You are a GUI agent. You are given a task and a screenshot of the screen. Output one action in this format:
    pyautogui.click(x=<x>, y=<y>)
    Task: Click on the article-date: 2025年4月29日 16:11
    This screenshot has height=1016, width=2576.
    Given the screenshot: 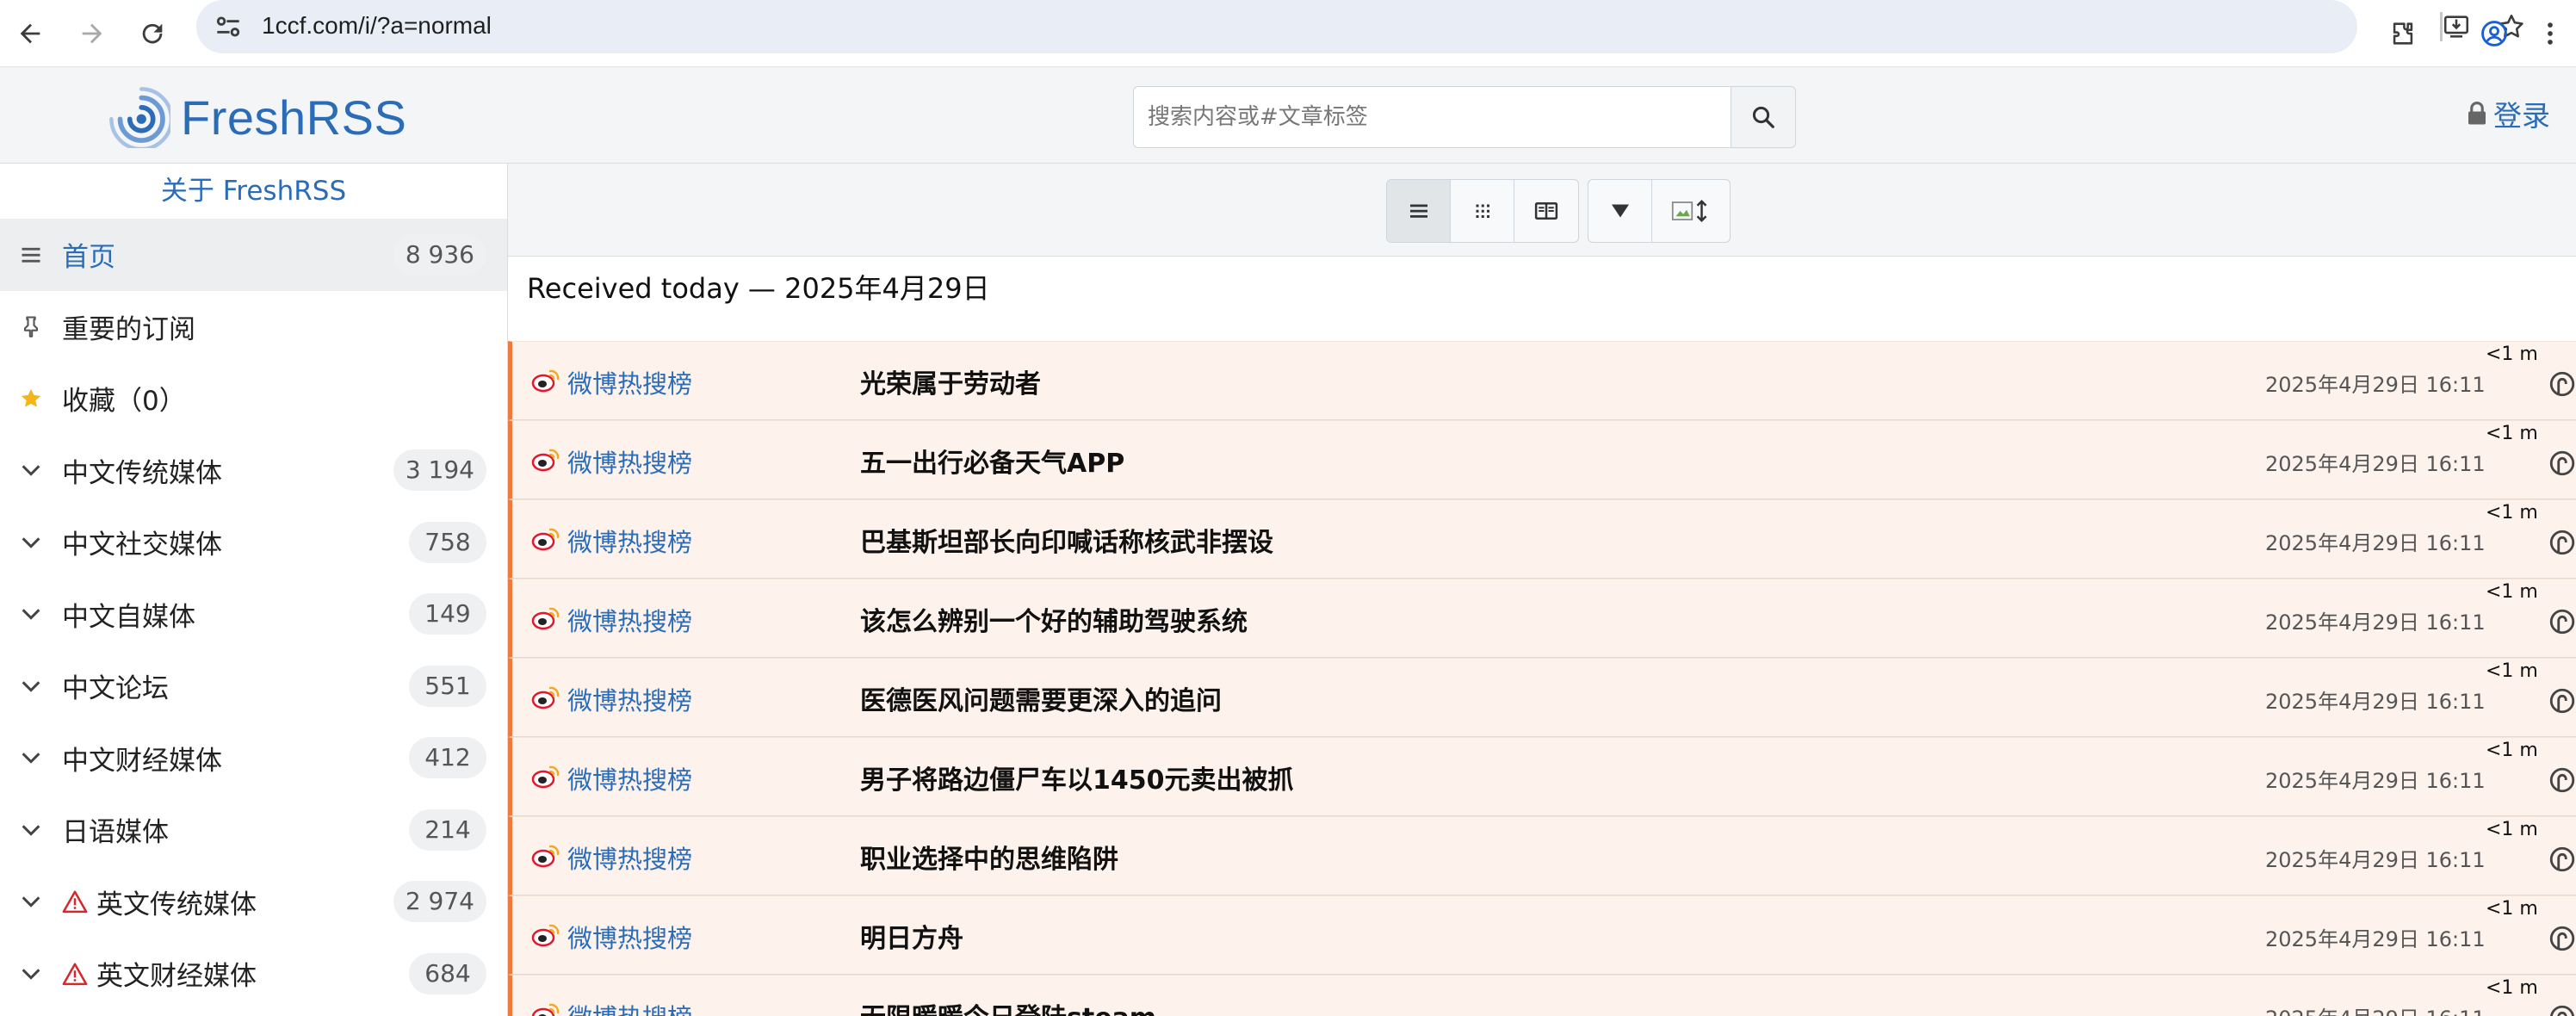 What is the action you would take?
    pyautogui.click(x=2375, y=1008)
    